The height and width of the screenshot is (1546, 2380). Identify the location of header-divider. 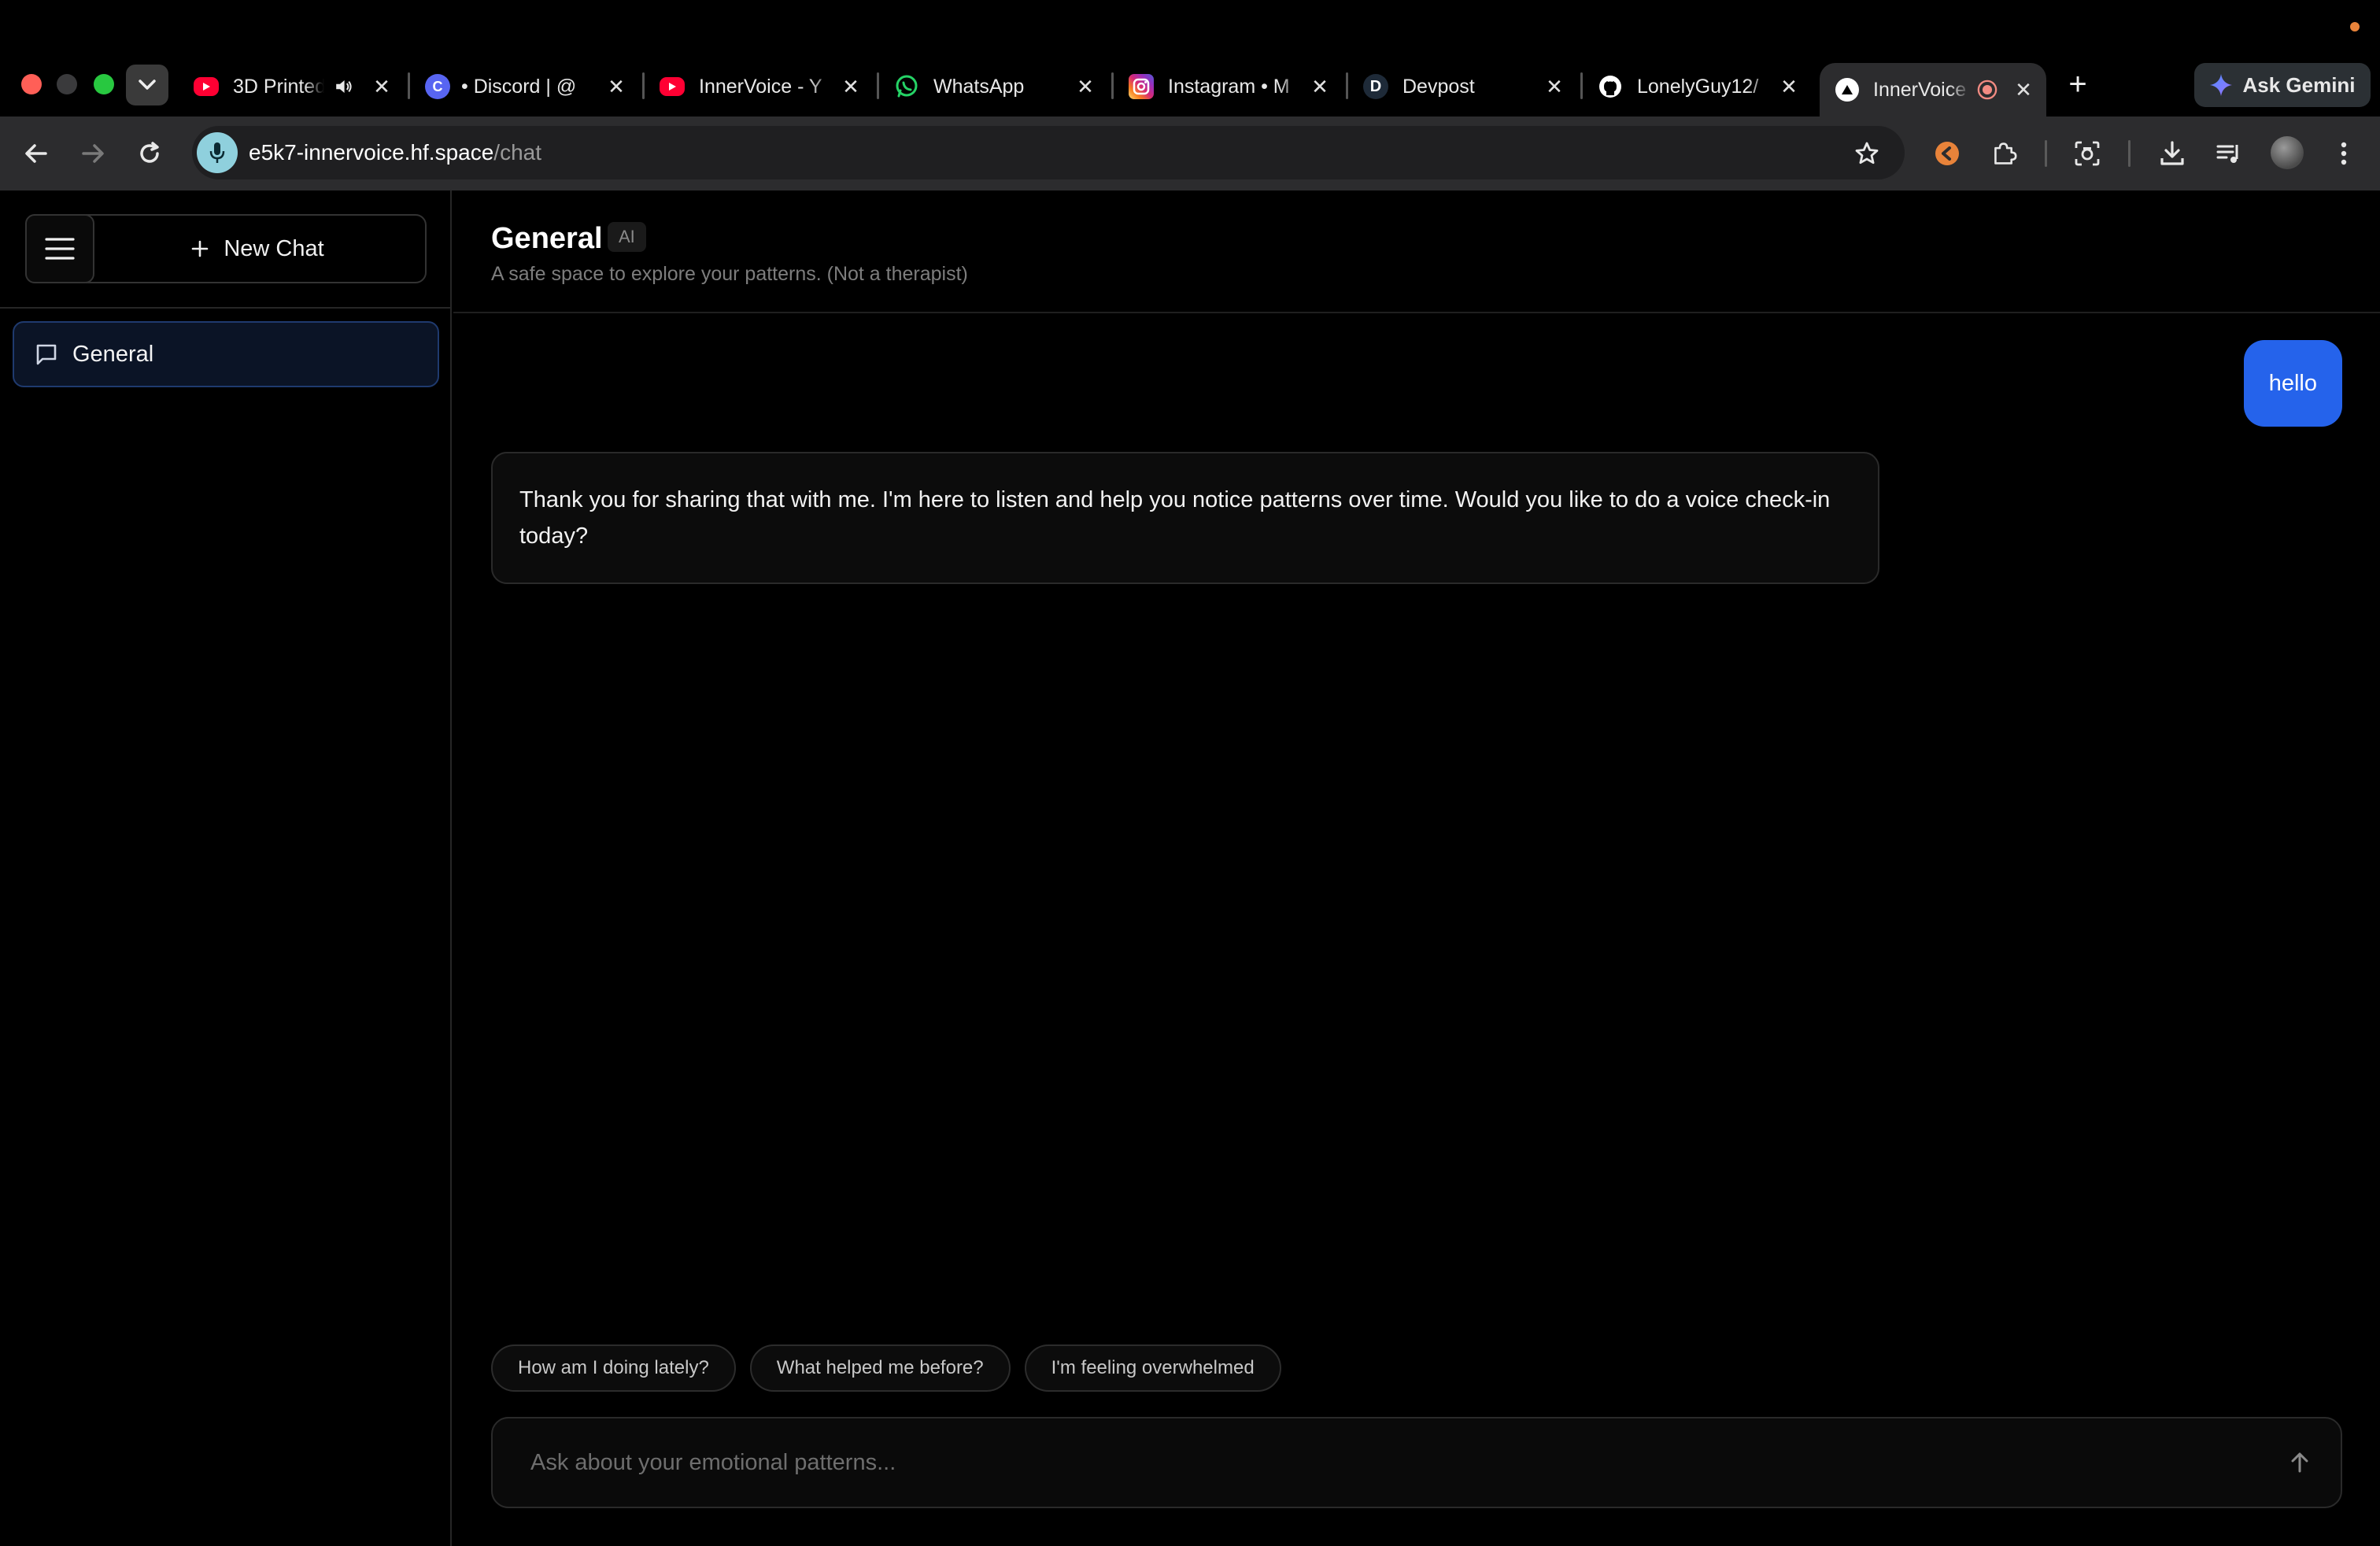
(1416, 312).